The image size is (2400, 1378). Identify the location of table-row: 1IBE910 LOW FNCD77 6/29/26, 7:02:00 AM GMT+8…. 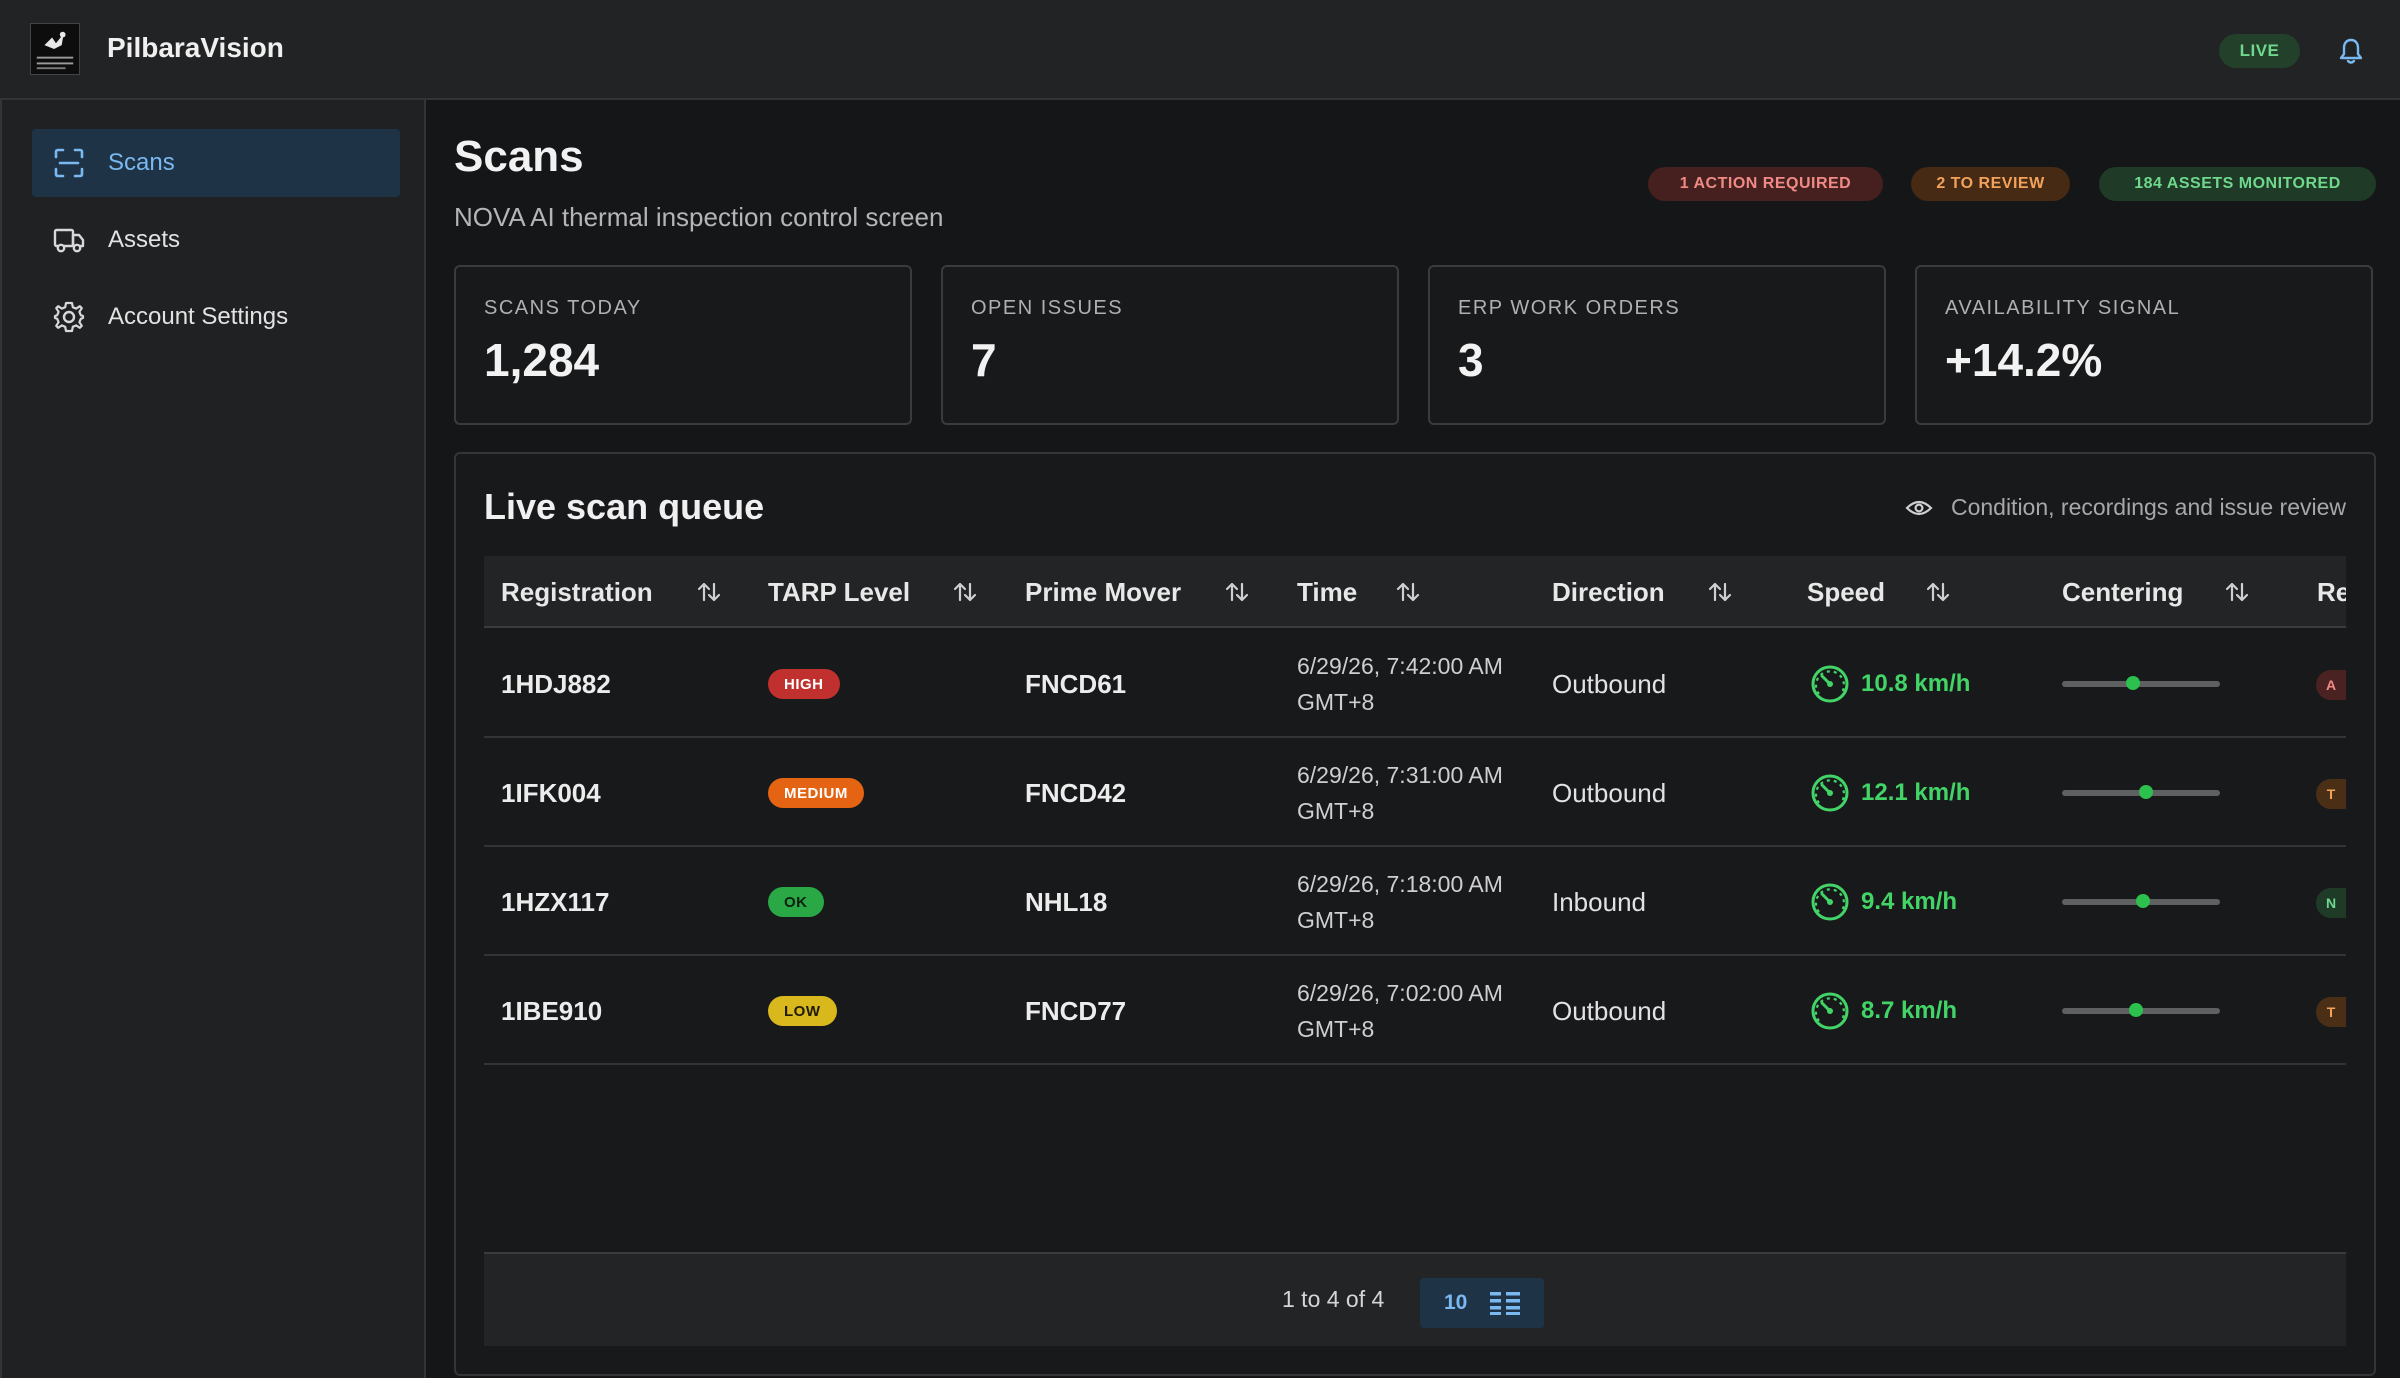
(1415, 1011).